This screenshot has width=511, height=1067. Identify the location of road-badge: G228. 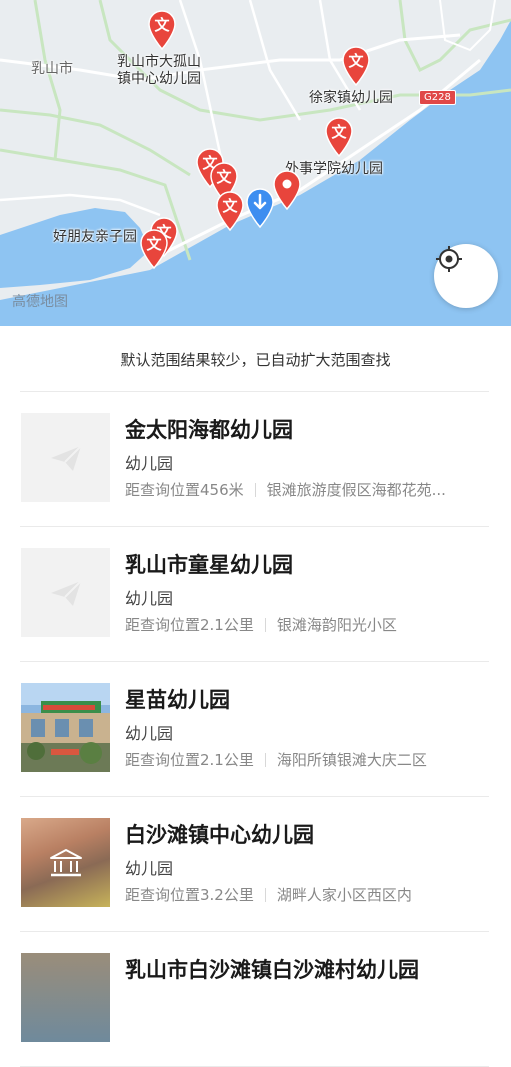
(437, 97).